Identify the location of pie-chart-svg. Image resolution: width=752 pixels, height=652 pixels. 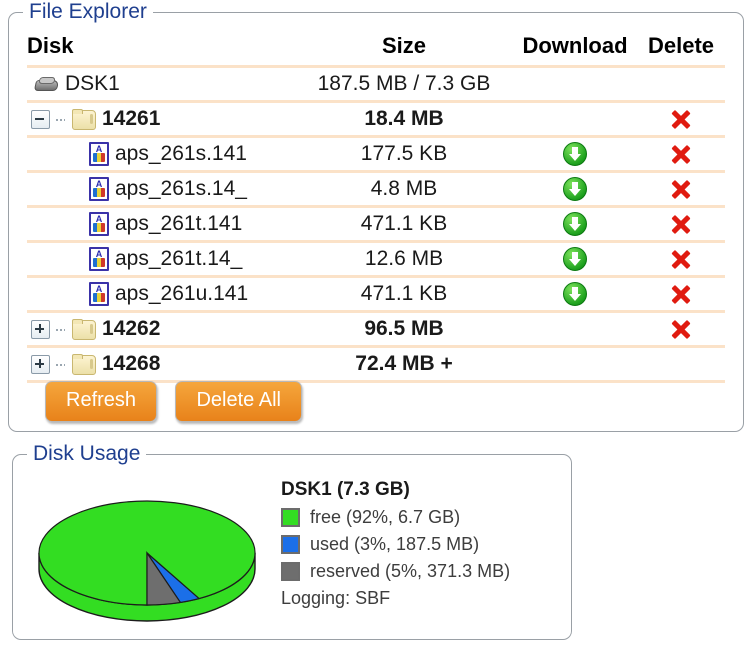
(147, 561).